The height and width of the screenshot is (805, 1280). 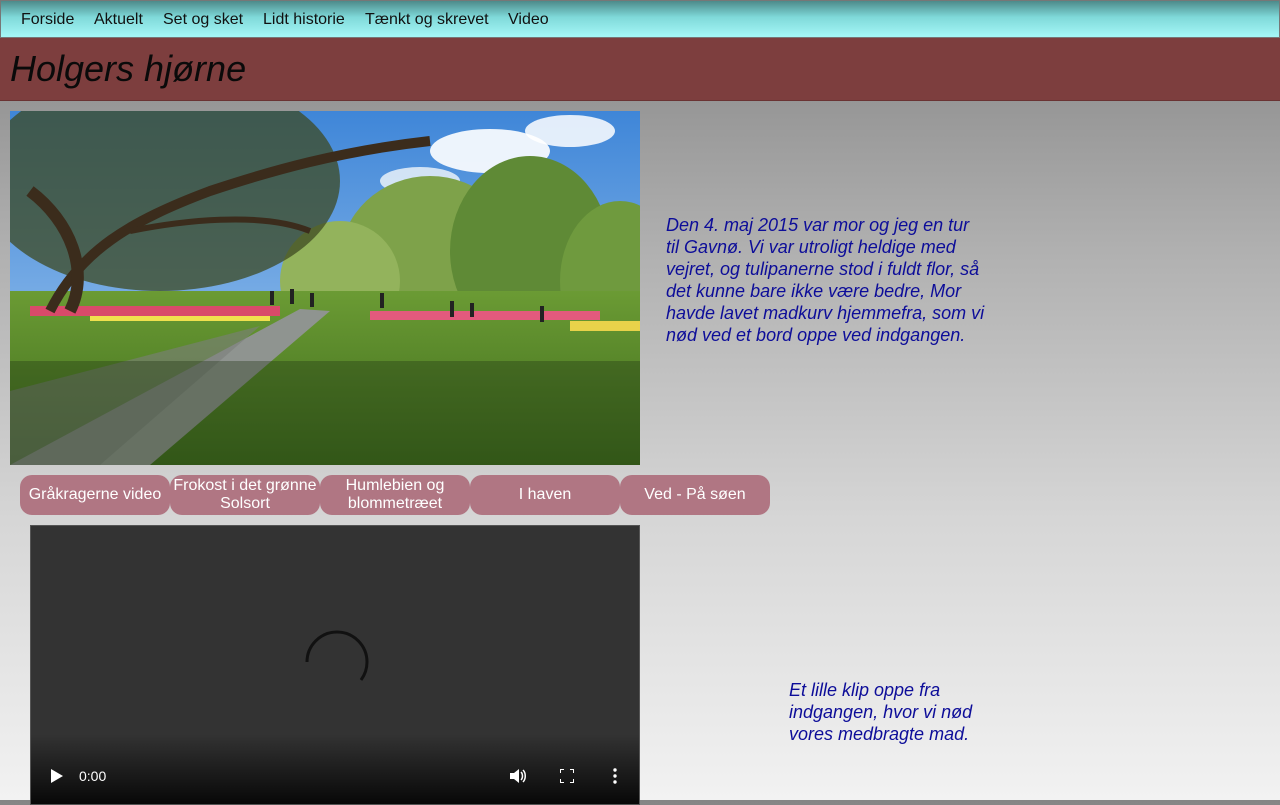 I want to click on video-time: 0:00, so click(x=93, y=776).